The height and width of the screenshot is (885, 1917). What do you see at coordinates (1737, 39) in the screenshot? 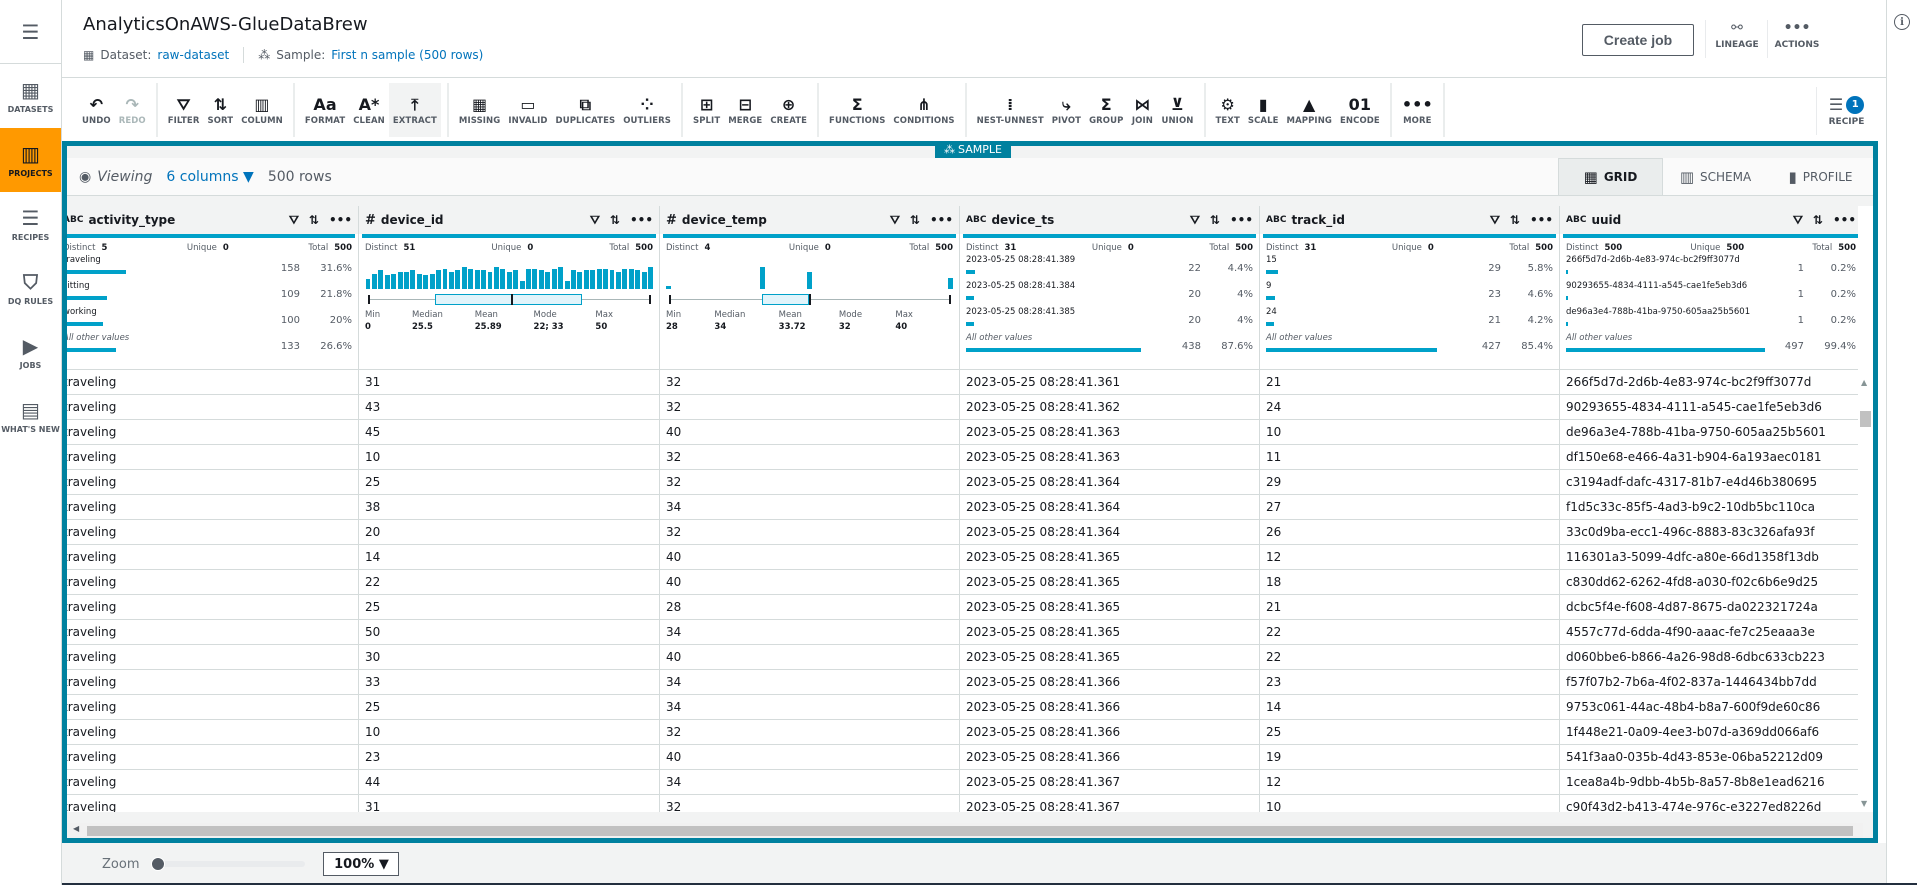
I see `lineage-button: ⚯ LINEAGE` at bounding box center [1737, 39].